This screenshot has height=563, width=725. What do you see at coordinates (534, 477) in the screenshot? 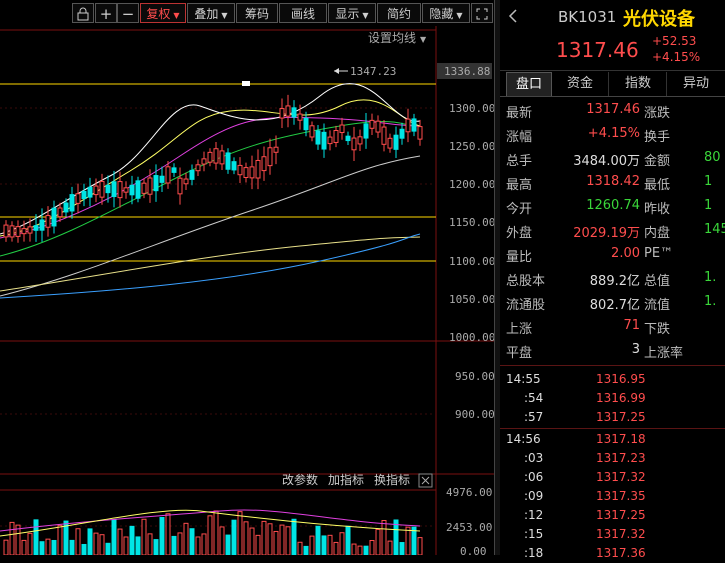
I see `tick-time: :06` at bounding box center [534, 477].